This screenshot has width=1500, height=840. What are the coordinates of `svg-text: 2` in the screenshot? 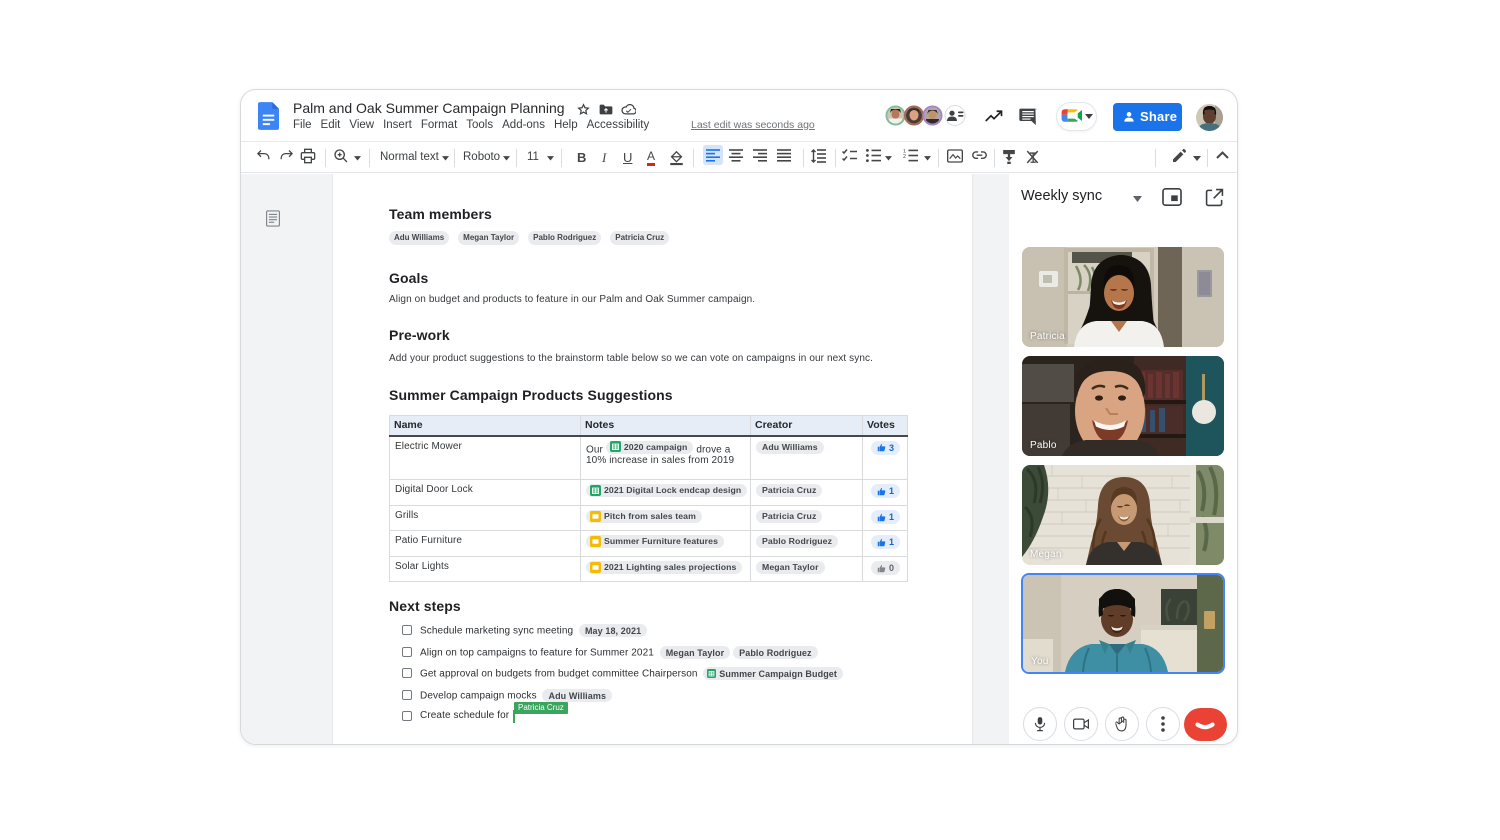 It's located at (904, 157).